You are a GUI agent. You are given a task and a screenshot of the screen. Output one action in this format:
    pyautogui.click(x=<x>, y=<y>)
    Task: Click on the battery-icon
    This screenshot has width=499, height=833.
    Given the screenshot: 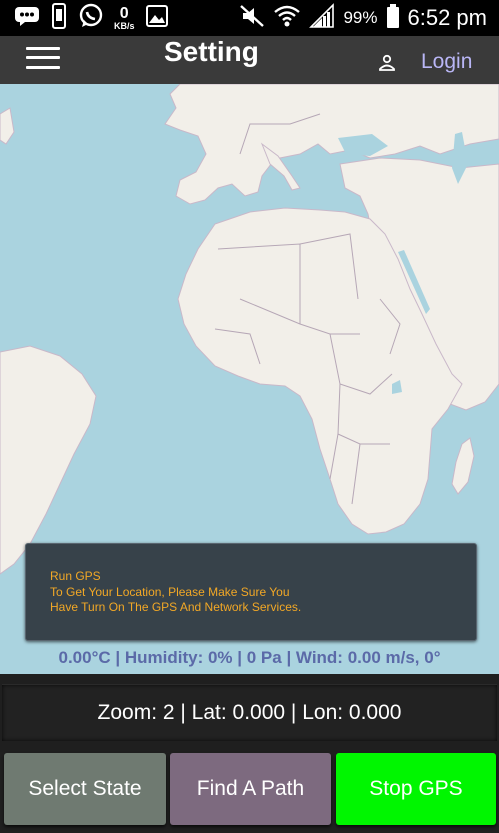 What is the action you would take?
    pyautogui.click(x=393, y=18)
    